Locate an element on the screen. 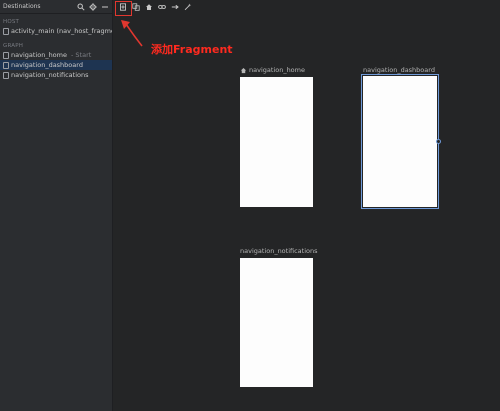  destination-label-home: navigation_home is located at coordinates (272, 70).